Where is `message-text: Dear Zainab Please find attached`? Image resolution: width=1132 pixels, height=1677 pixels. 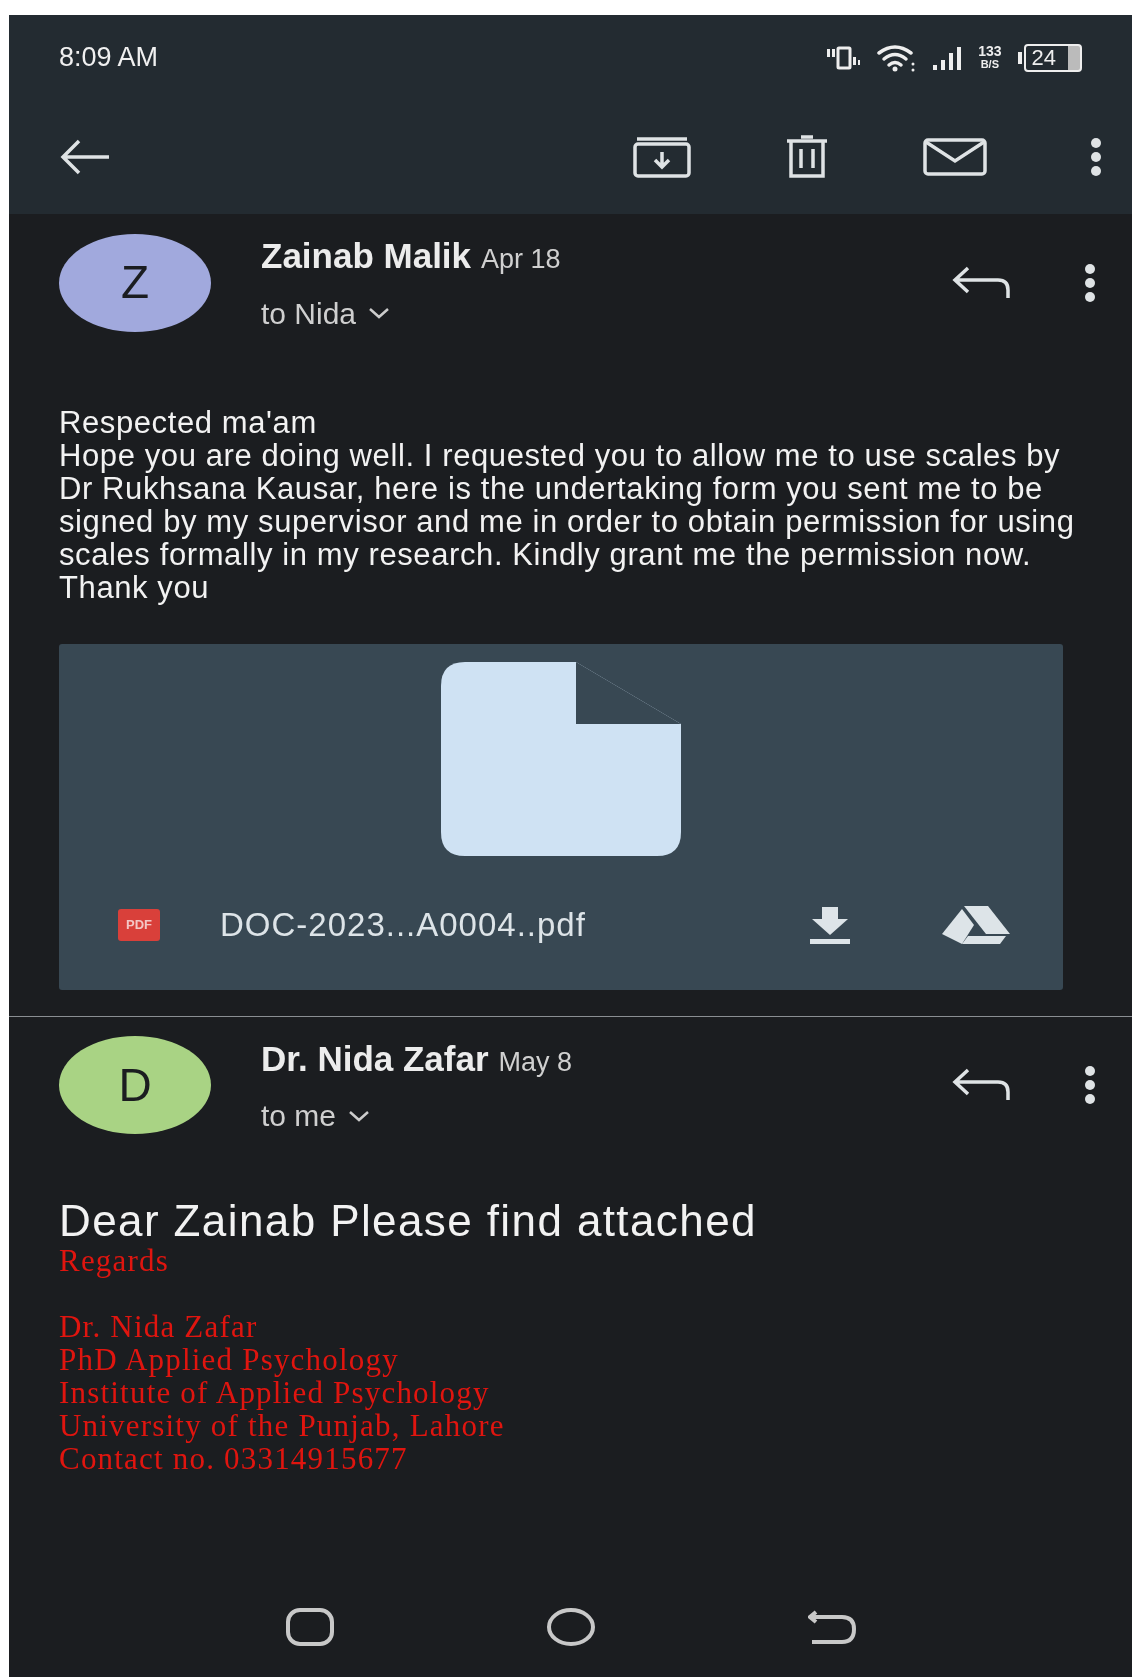 message-text: Dear Zainab Please find attached is located at coordinates (408, 1221).